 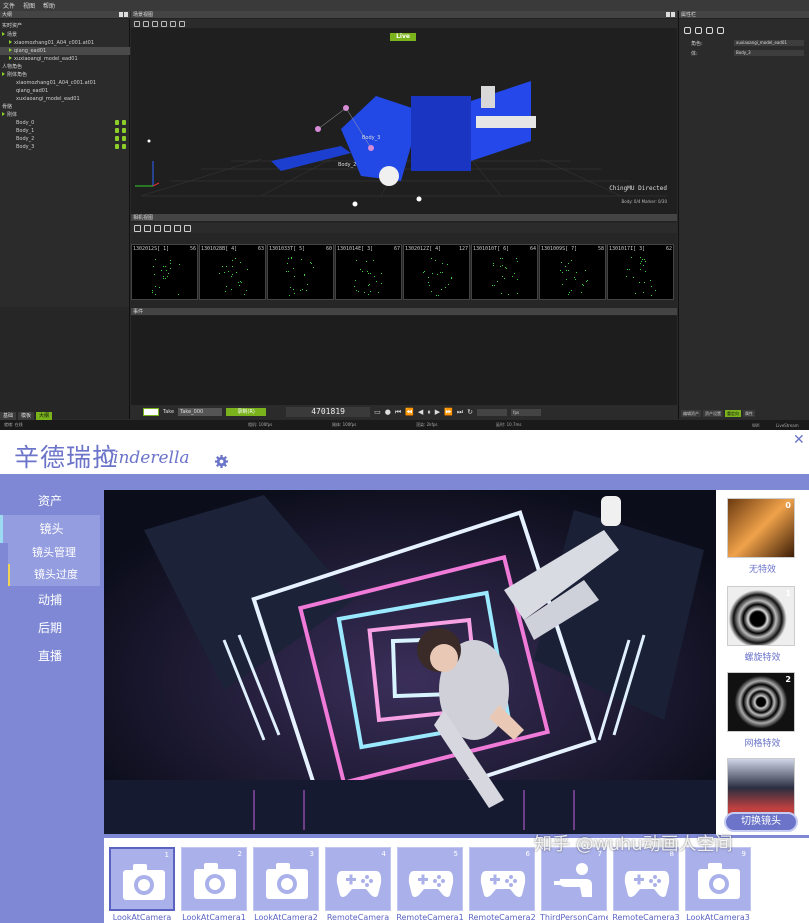 I want to click on record-button: 录制(R), so click(x=246, y=412).